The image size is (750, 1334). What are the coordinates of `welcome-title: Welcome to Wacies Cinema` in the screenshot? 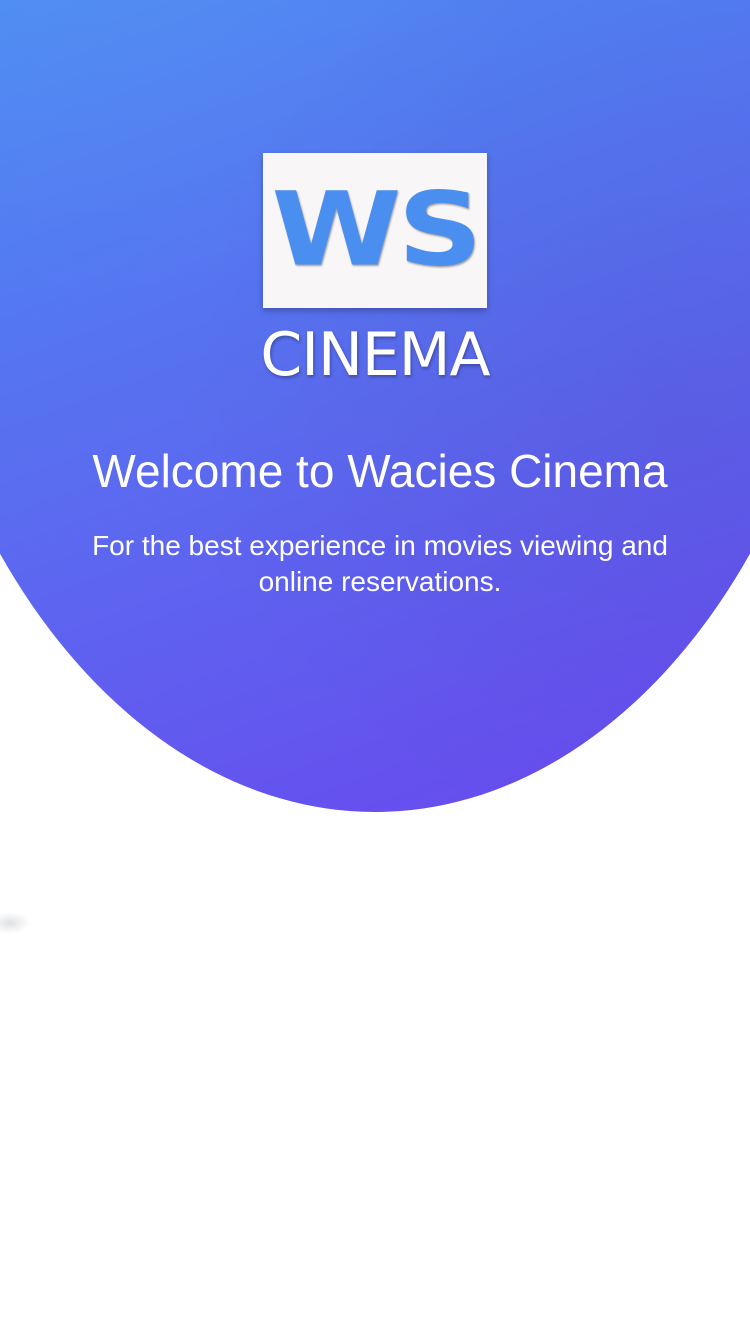 It's located at (380, 471).